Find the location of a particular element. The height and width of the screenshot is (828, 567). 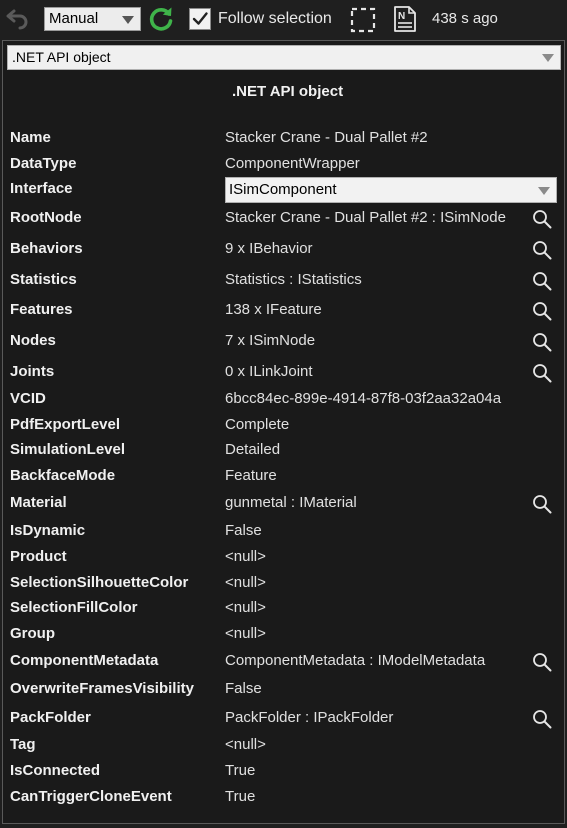

property-name: Joints is located at coordinates (32, 371).